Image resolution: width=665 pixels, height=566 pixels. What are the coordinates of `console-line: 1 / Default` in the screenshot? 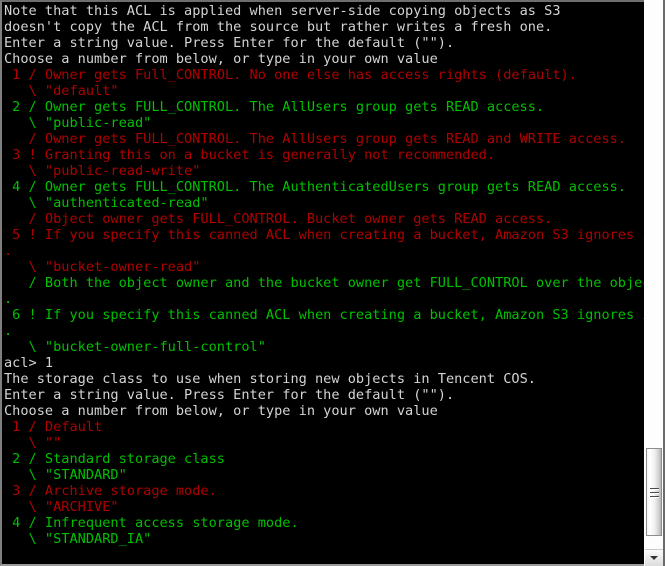 It's located at (53, 427).